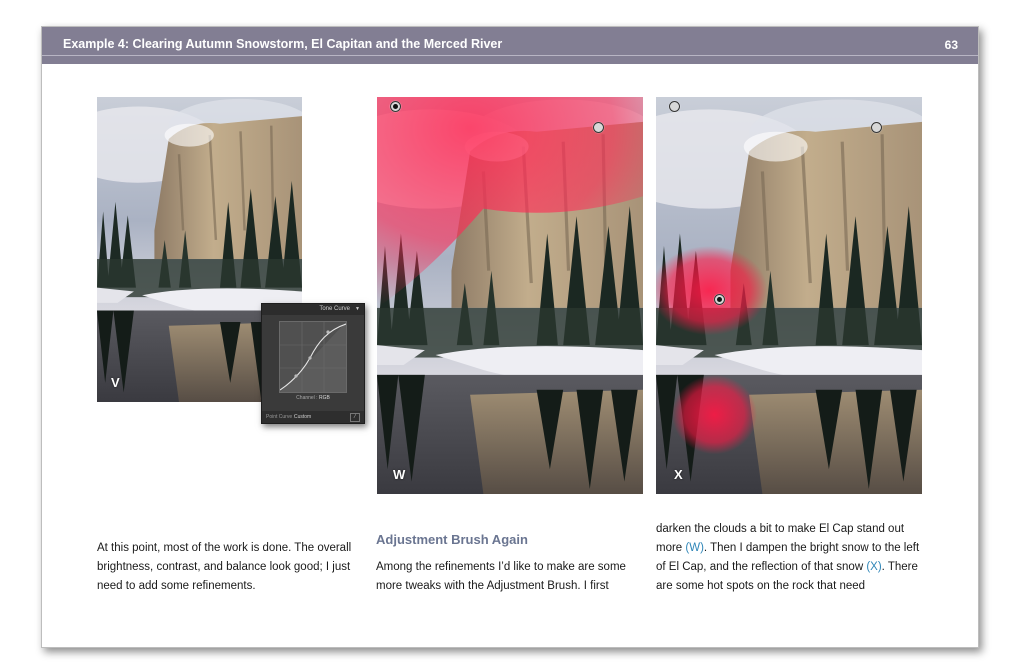 Image resolution: width=1024 pixels, height=663 pixels. Describe the element at coordinates (334, 309) in the screenshot. I see `tone-curve-title: Tone Curve` at that location.